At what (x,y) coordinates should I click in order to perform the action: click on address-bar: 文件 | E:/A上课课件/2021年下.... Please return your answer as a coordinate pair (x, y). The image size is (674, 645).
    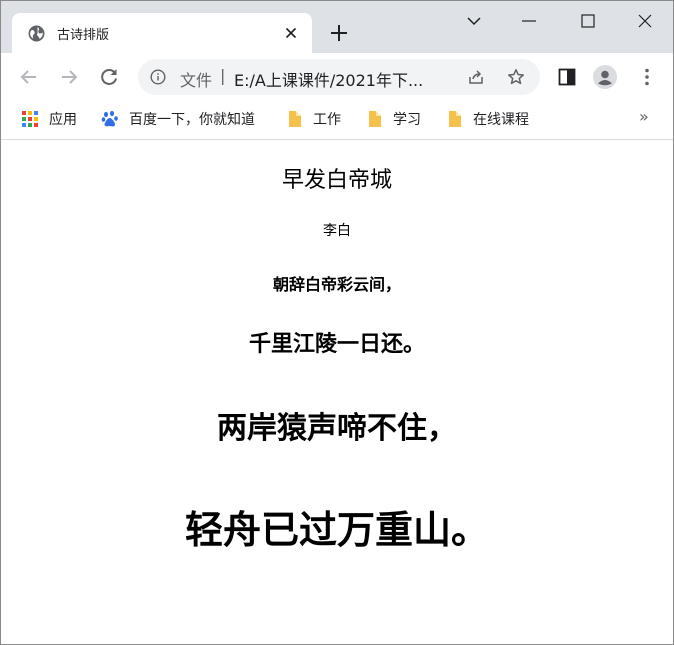
    Looking at the image, I should click on (339, 77).